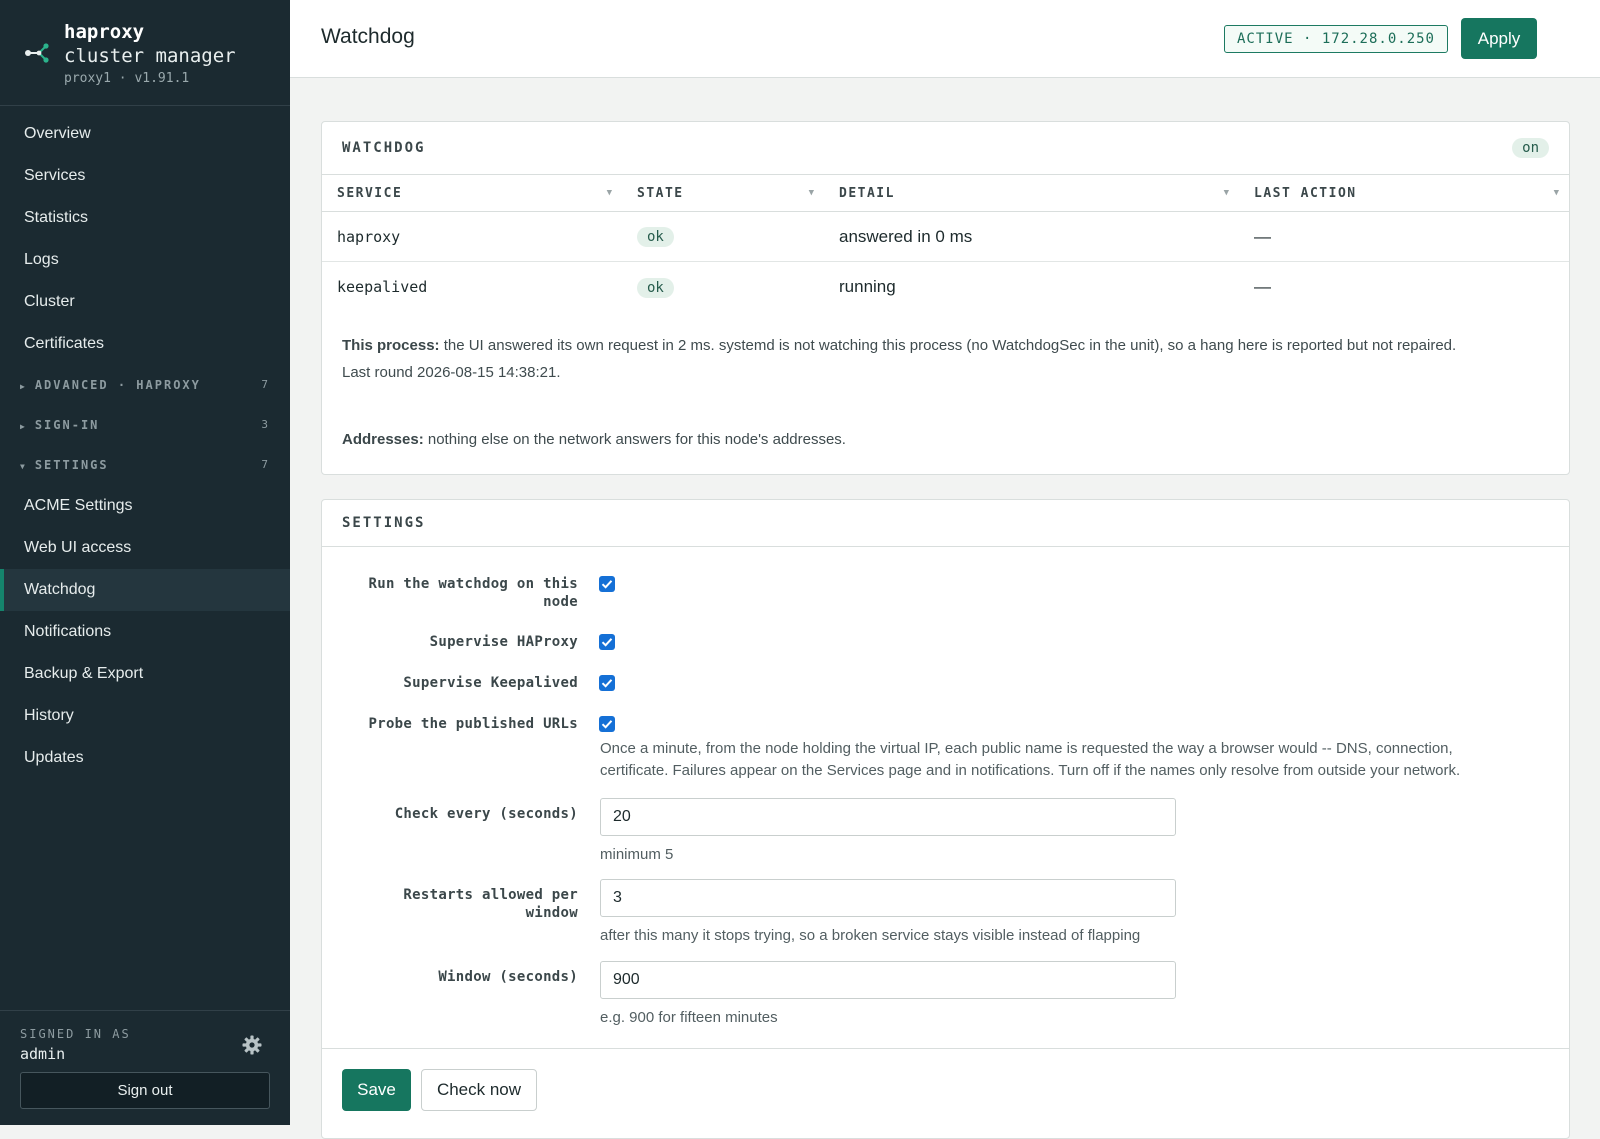 This screenshot has height=1139, width=1600. I want to click on cluster-logo-icon, so click(37, 53).